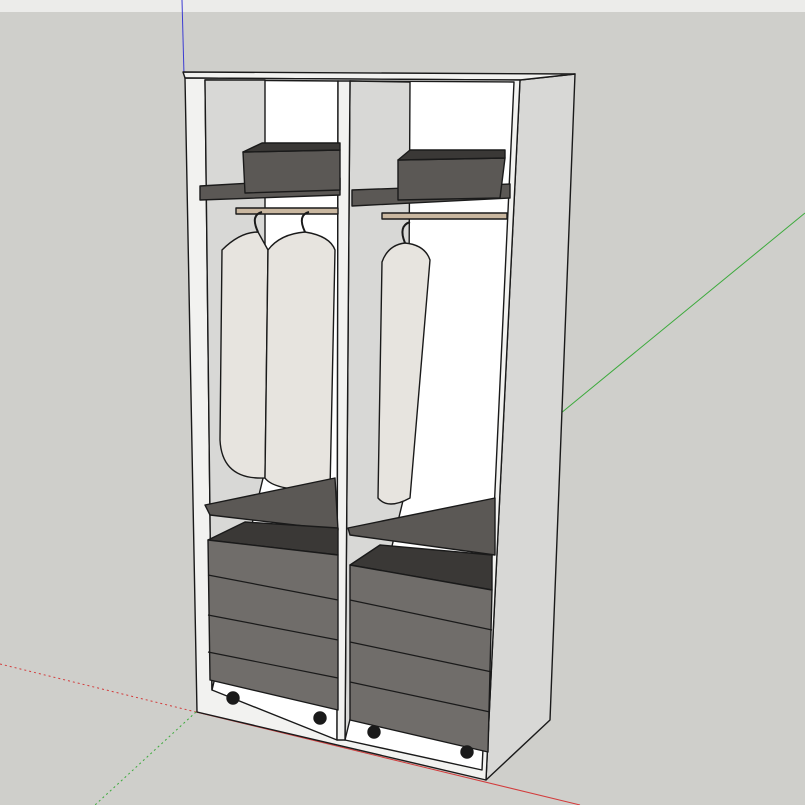  What do you see at coordinates (451, 155) in the screenshot?
I see `right-storage-box-lid` at bounding box center [451, 155].